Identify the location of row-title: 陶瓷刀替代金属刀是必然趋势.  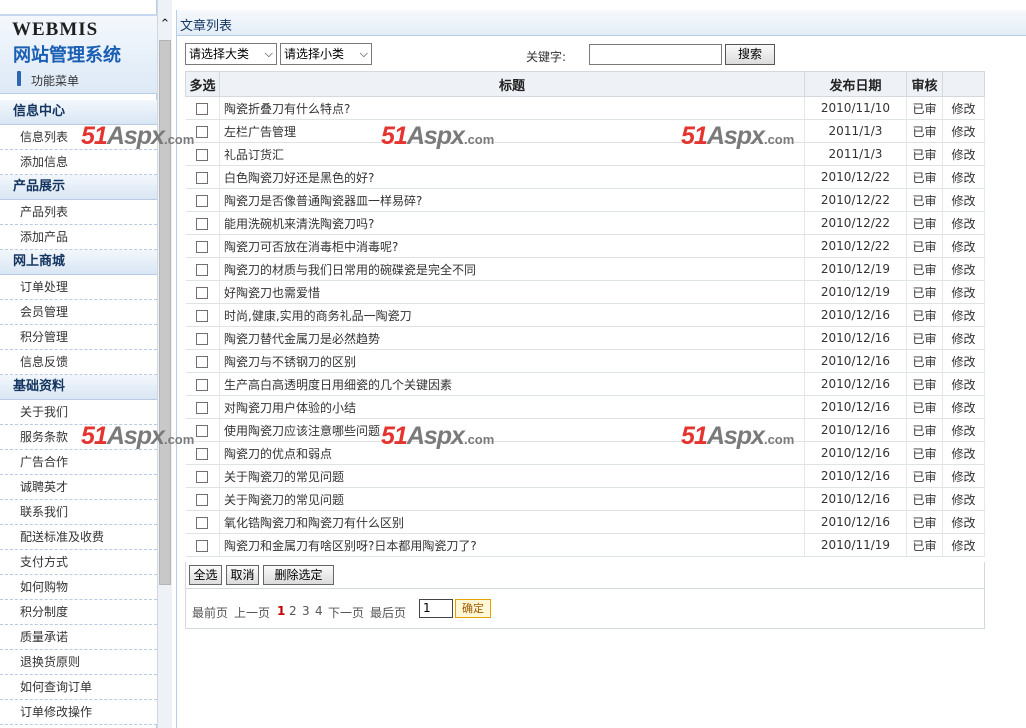
(512, 338).